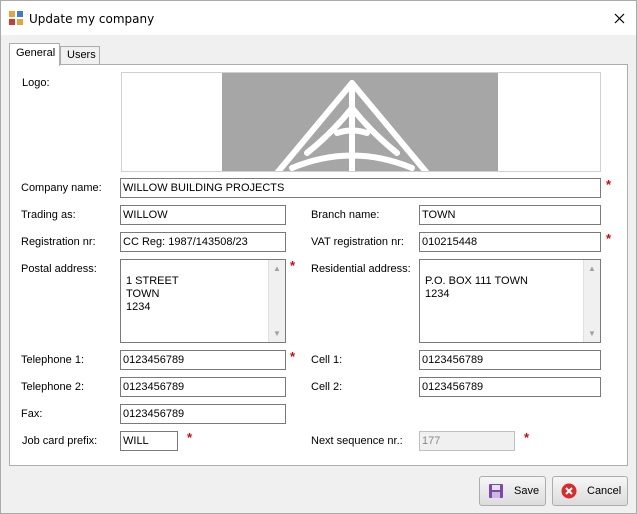 This screenshot has height=514, width=637. I want to click on close-button, so click(619, 18).